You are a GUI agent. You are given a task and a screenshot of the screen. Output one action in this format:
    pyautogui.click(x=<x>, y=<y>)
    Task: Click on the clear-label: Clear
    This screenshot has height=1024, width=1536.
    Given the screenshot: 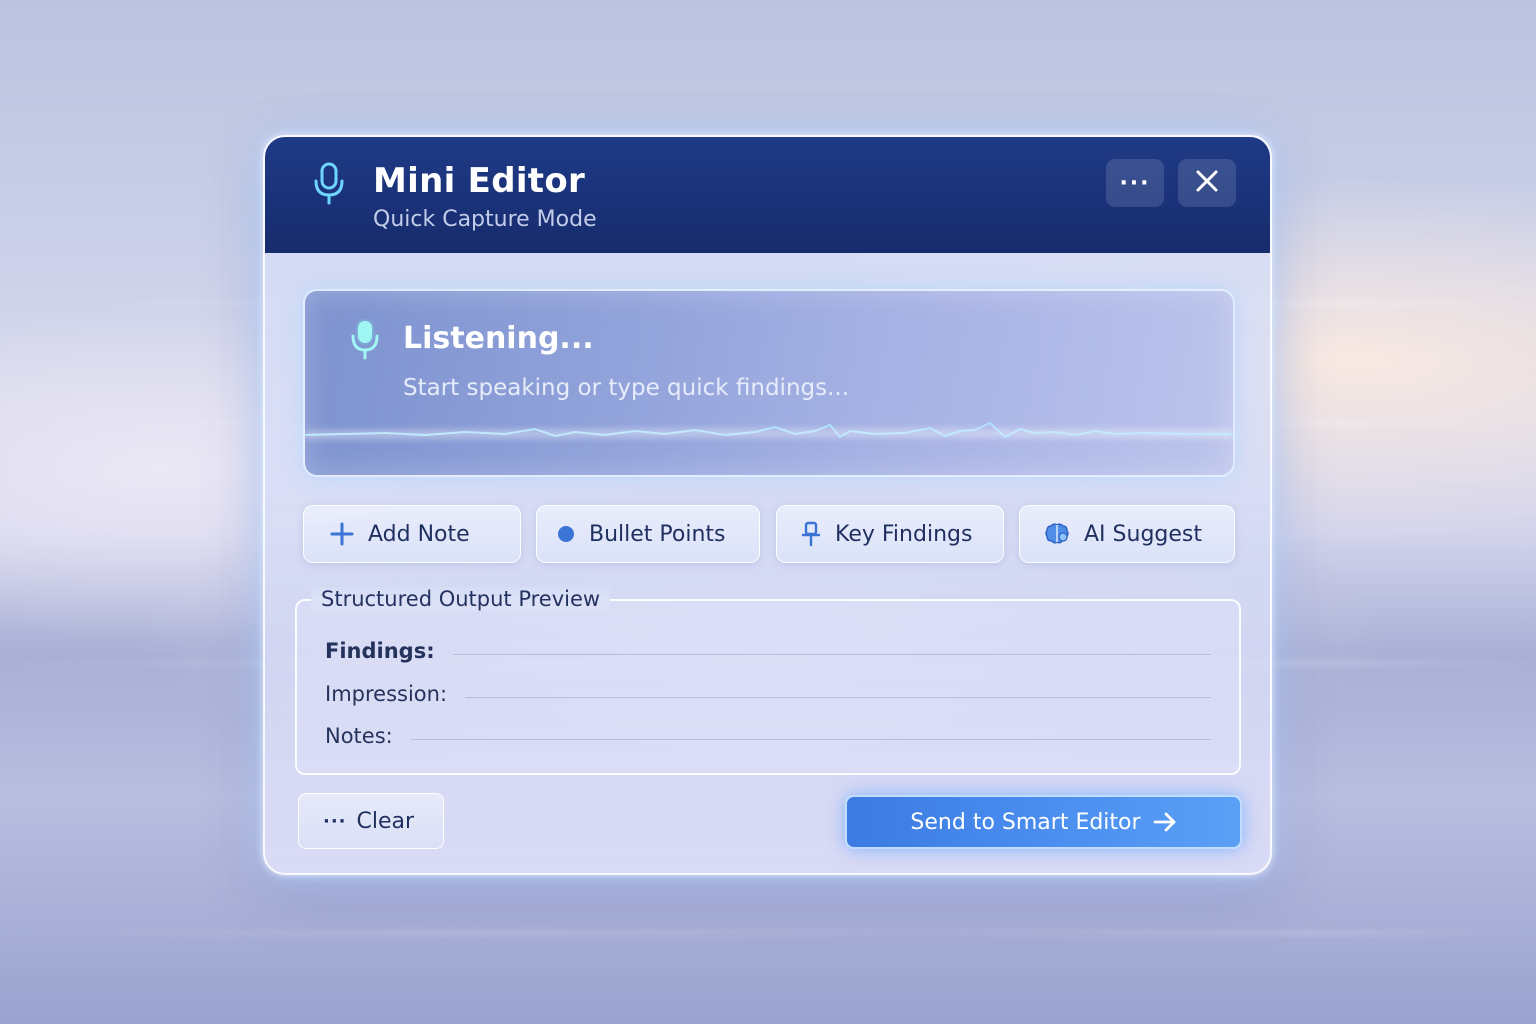 What is the action you would take?
    pyautogui.click(x=385, y=821)
    